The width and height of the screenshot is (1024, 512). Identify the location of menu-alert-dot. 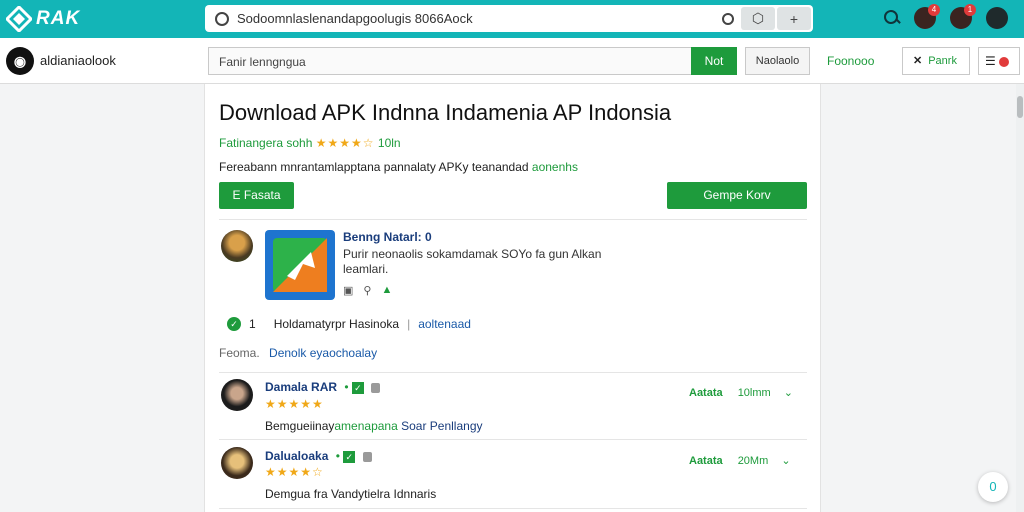
(1004, 61).